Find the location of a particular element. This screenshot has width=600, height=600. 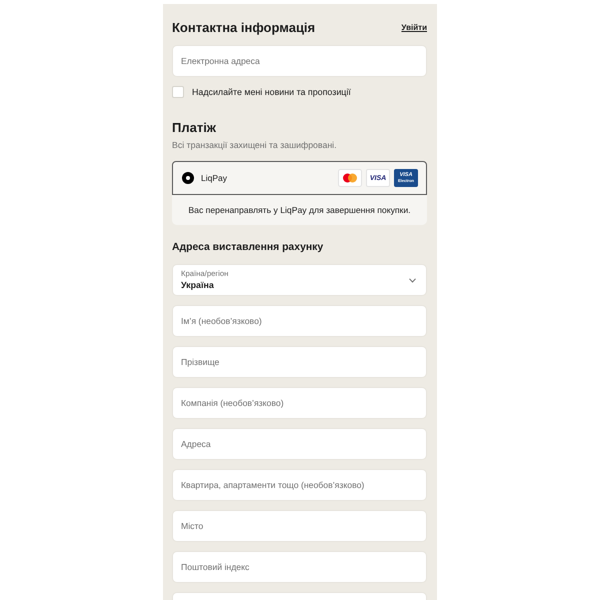

text-field: Адреса is located at coordinates (299, 444).